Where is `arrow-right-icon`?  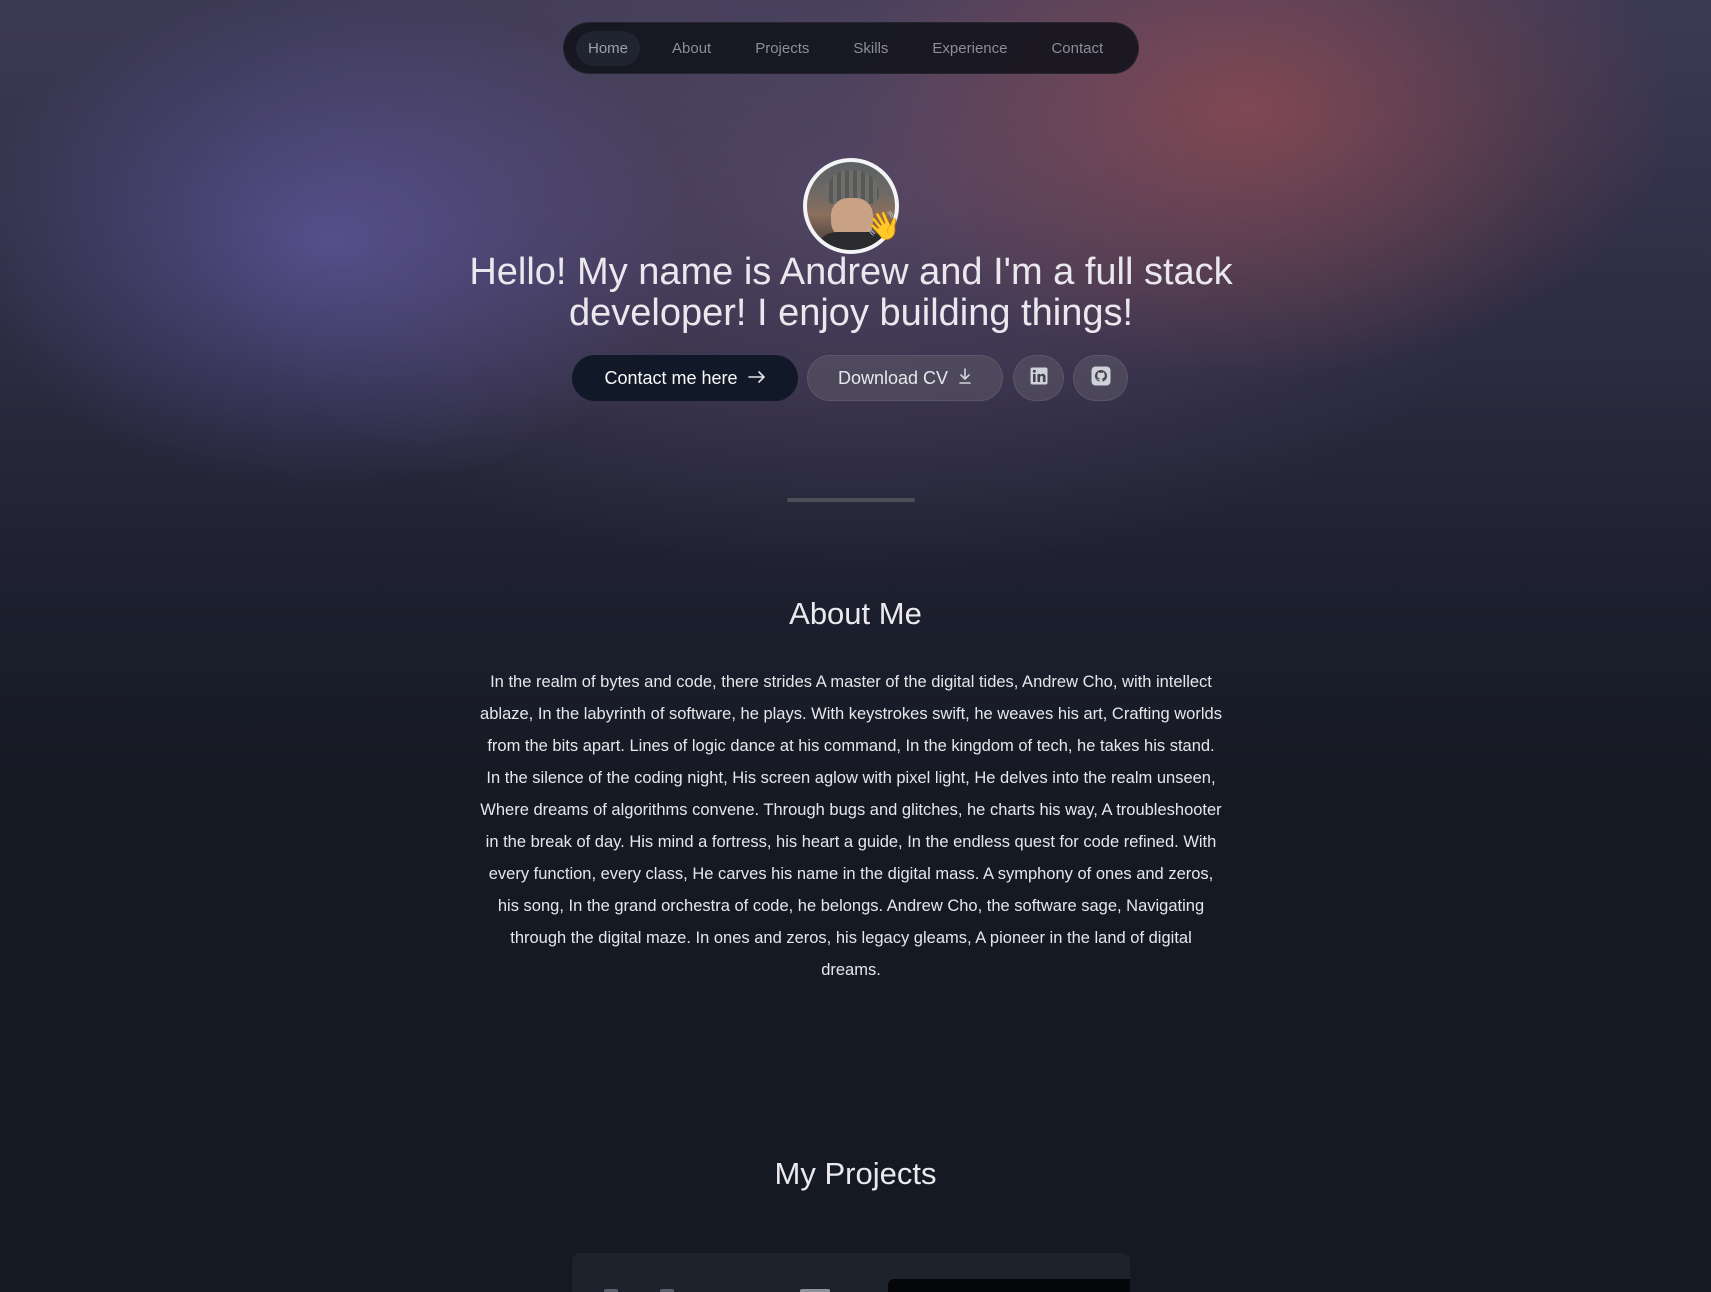
arrow-right-icon is located at coordinates (756, 378).